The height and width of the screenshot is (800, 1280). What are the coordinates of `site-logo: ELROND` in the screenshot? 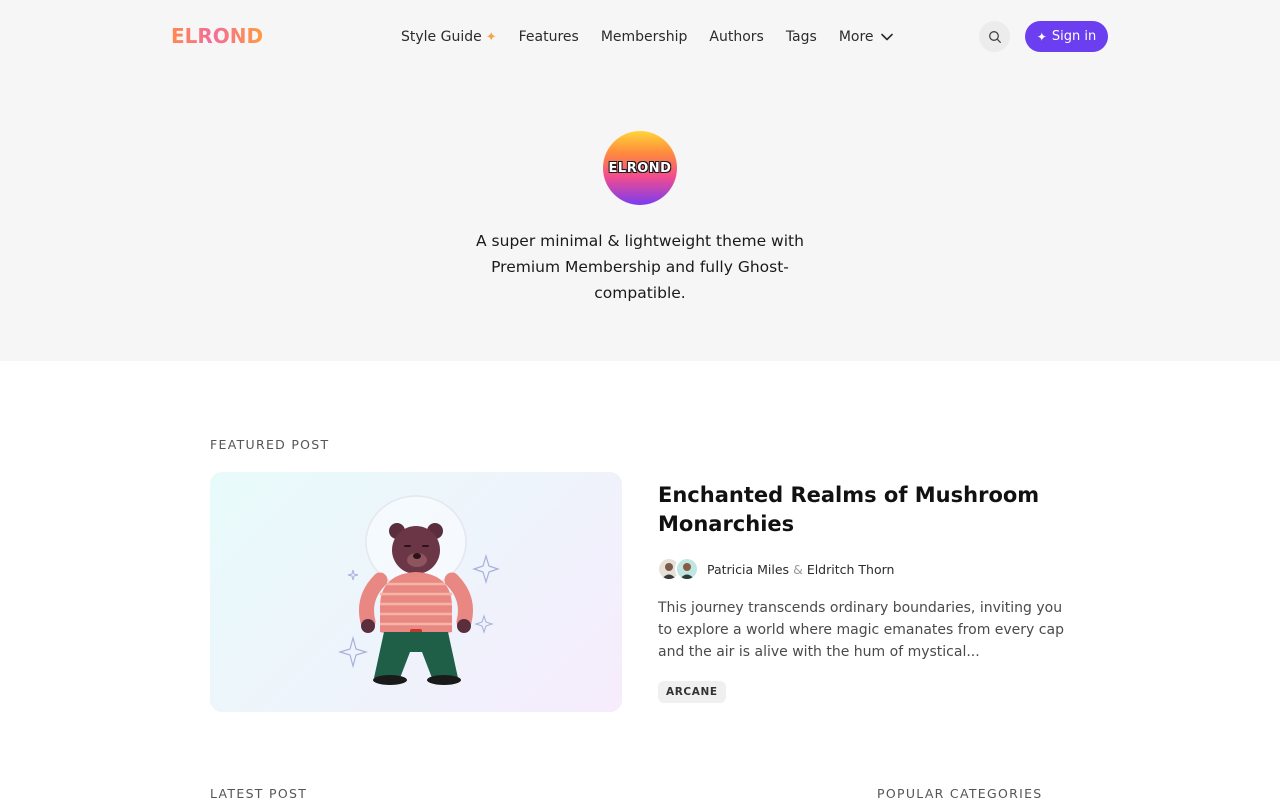 It's located at (217, 36).